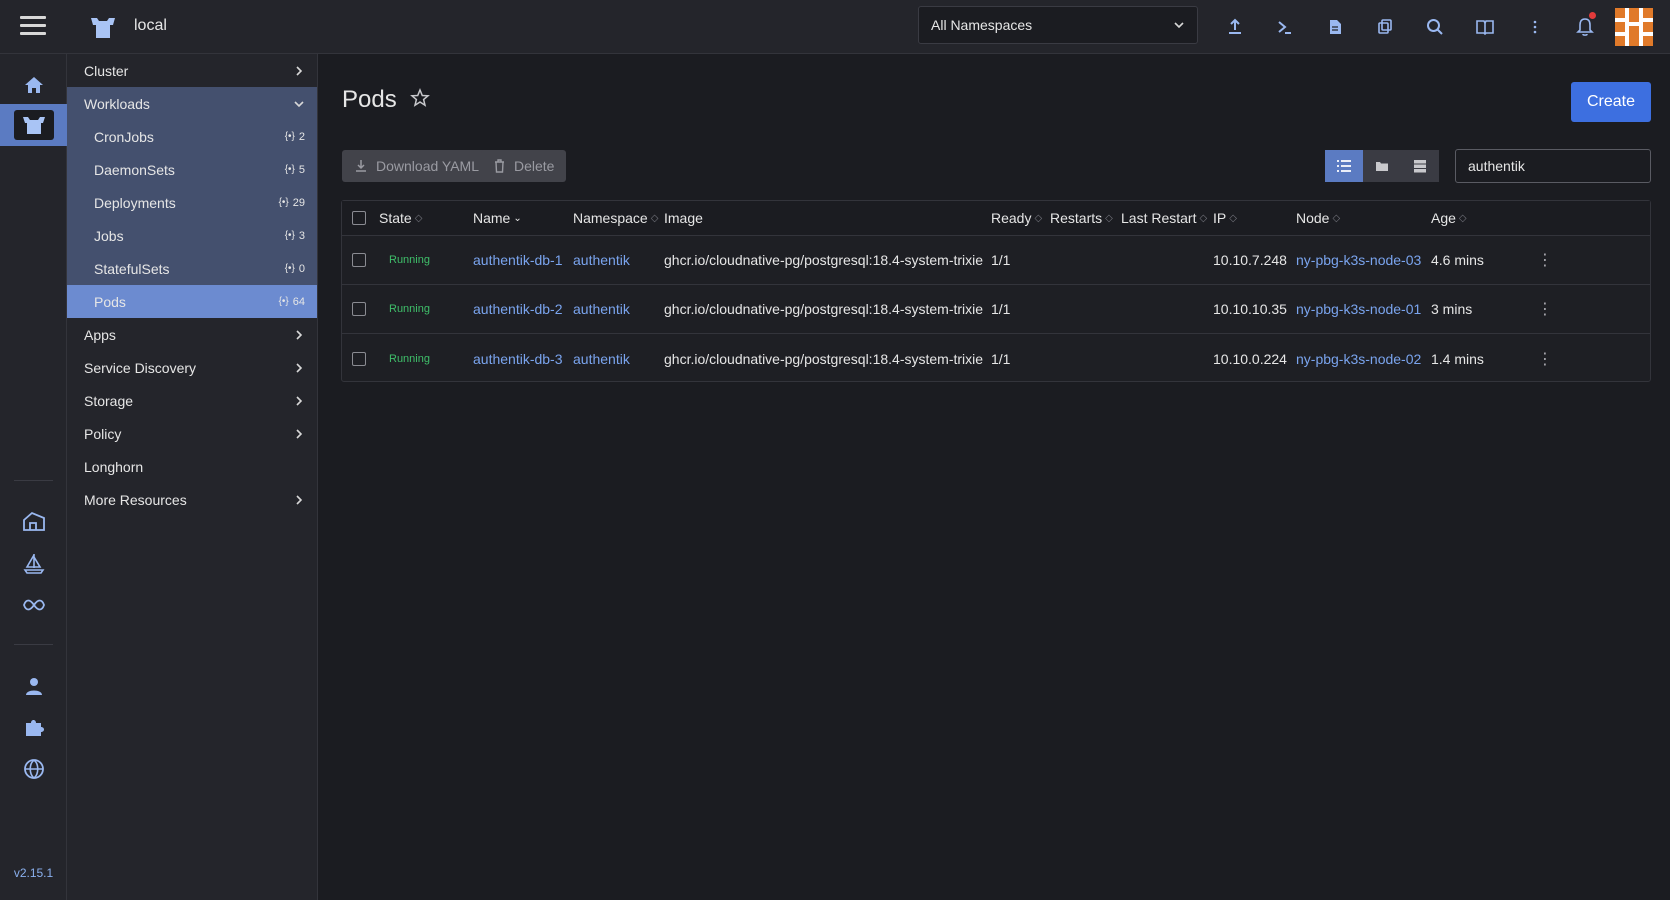 This screenshot has height=900, width=1670. I want to click on delete-button: Delete, so click(524, 166).